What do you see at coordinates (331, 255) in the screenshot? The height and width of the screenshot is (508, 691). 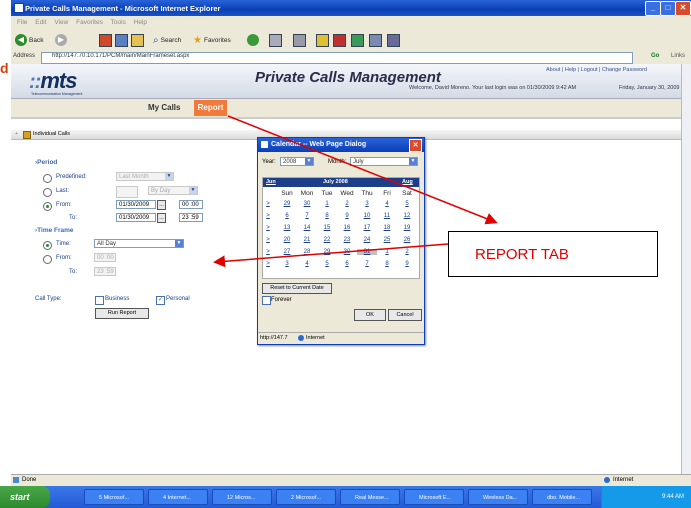 I see `arrow-to-time-select` at bounding box center [331, 255].